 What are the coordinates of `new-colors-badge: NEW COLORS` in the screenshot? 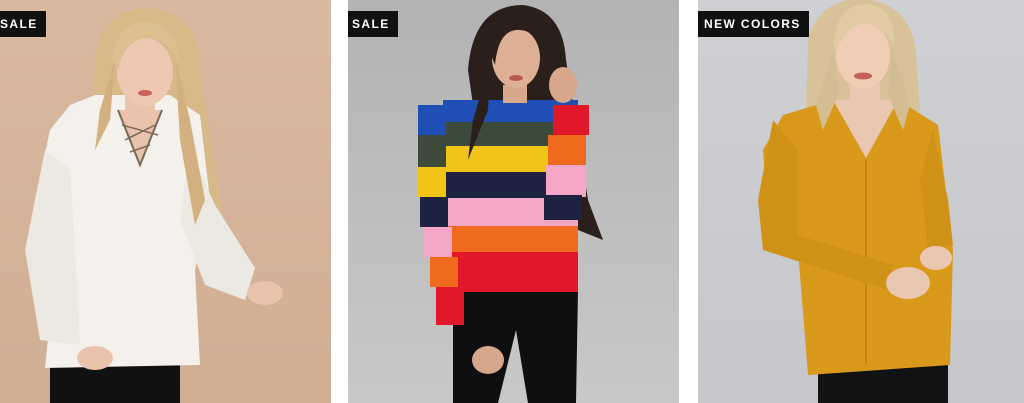 It's located at (753, 24).